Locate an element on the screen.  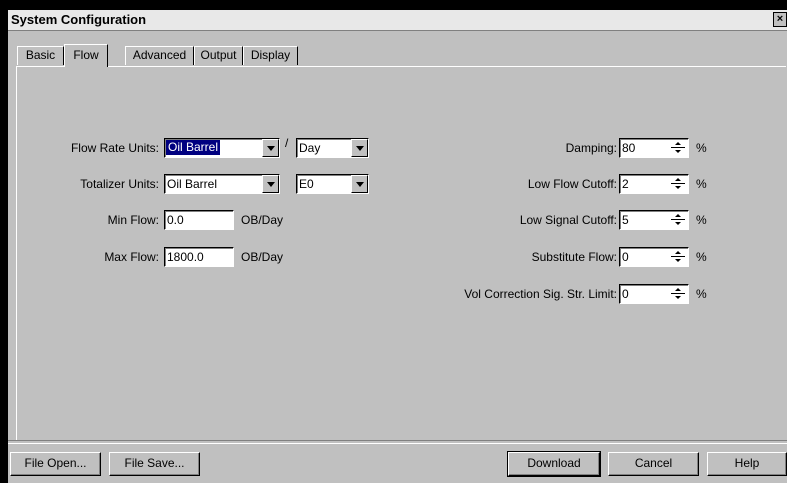
flow-rate-units-select: Oil Barrel is located at coordinates (222, 148).